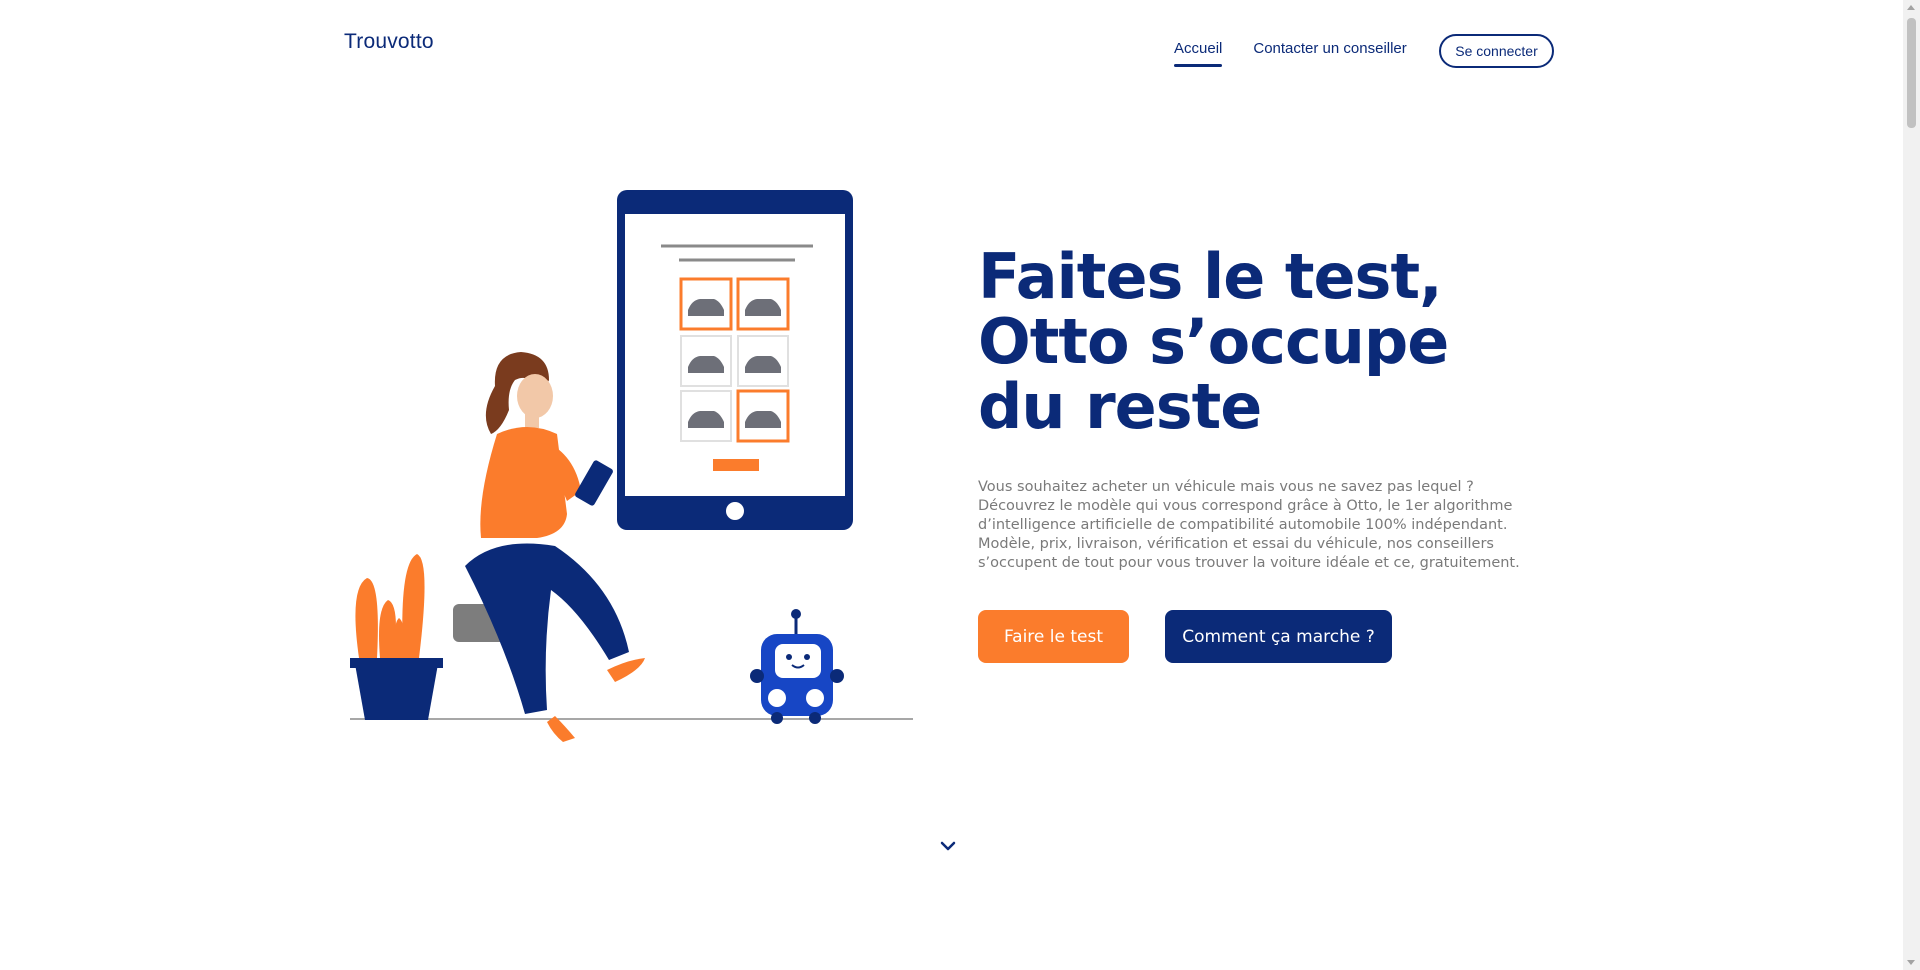 The width and height of the screenshot is (1920, 970). What do you see at coordinates (1329, 53) in the screenshot?
I see `nav-item-contact: Contacter un conseiller` at bounding box center [1329, 53].